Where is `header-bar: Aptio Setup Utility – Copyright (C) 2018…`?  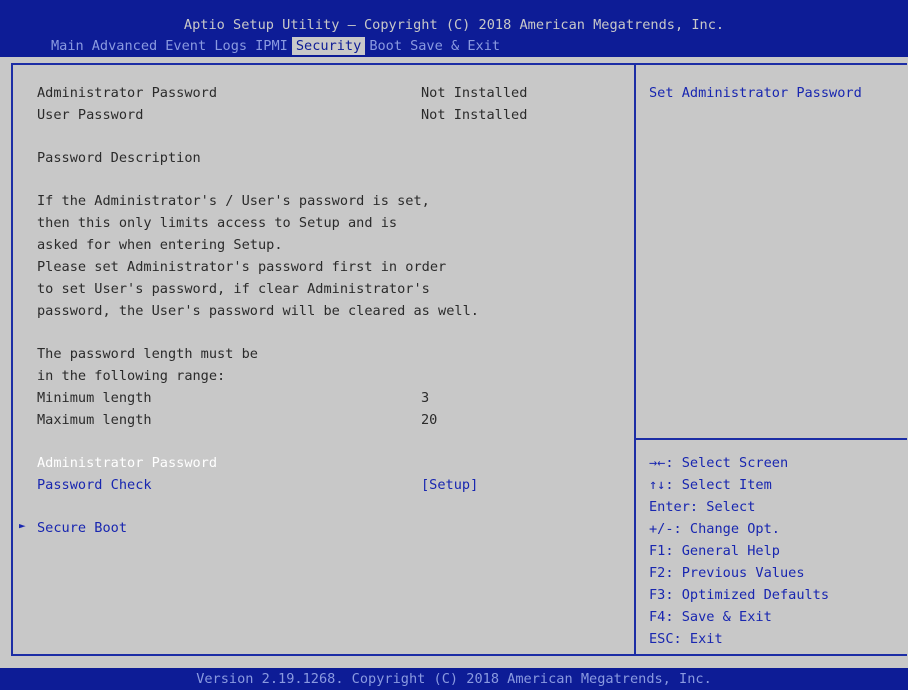 header-bar: Aptio Setup Utility – Copyright (C) 2018… is located at coordinates (454, 28).